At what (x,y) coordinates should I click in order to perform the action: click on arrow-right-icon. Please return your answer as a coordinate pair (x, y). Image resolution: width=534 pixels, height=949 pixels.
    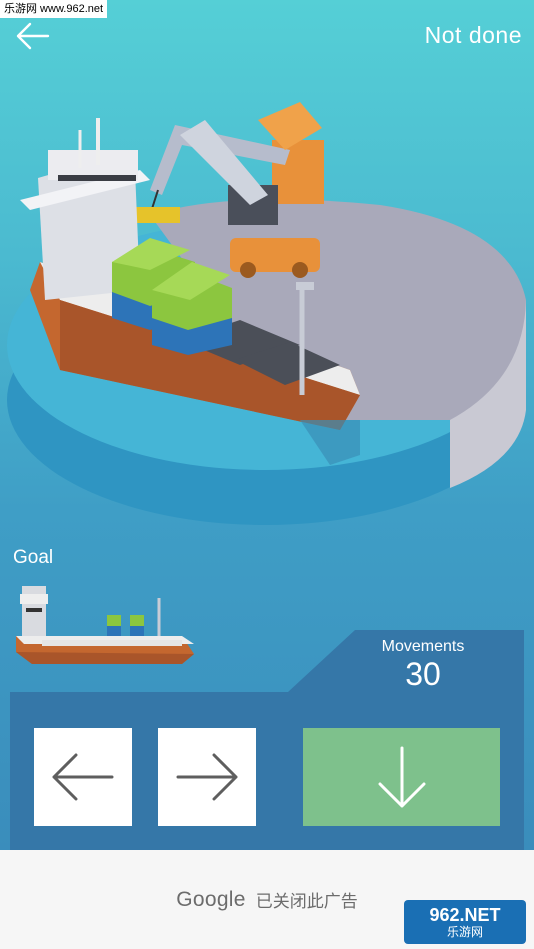
    Looking at the image, I should click on (207, 777).